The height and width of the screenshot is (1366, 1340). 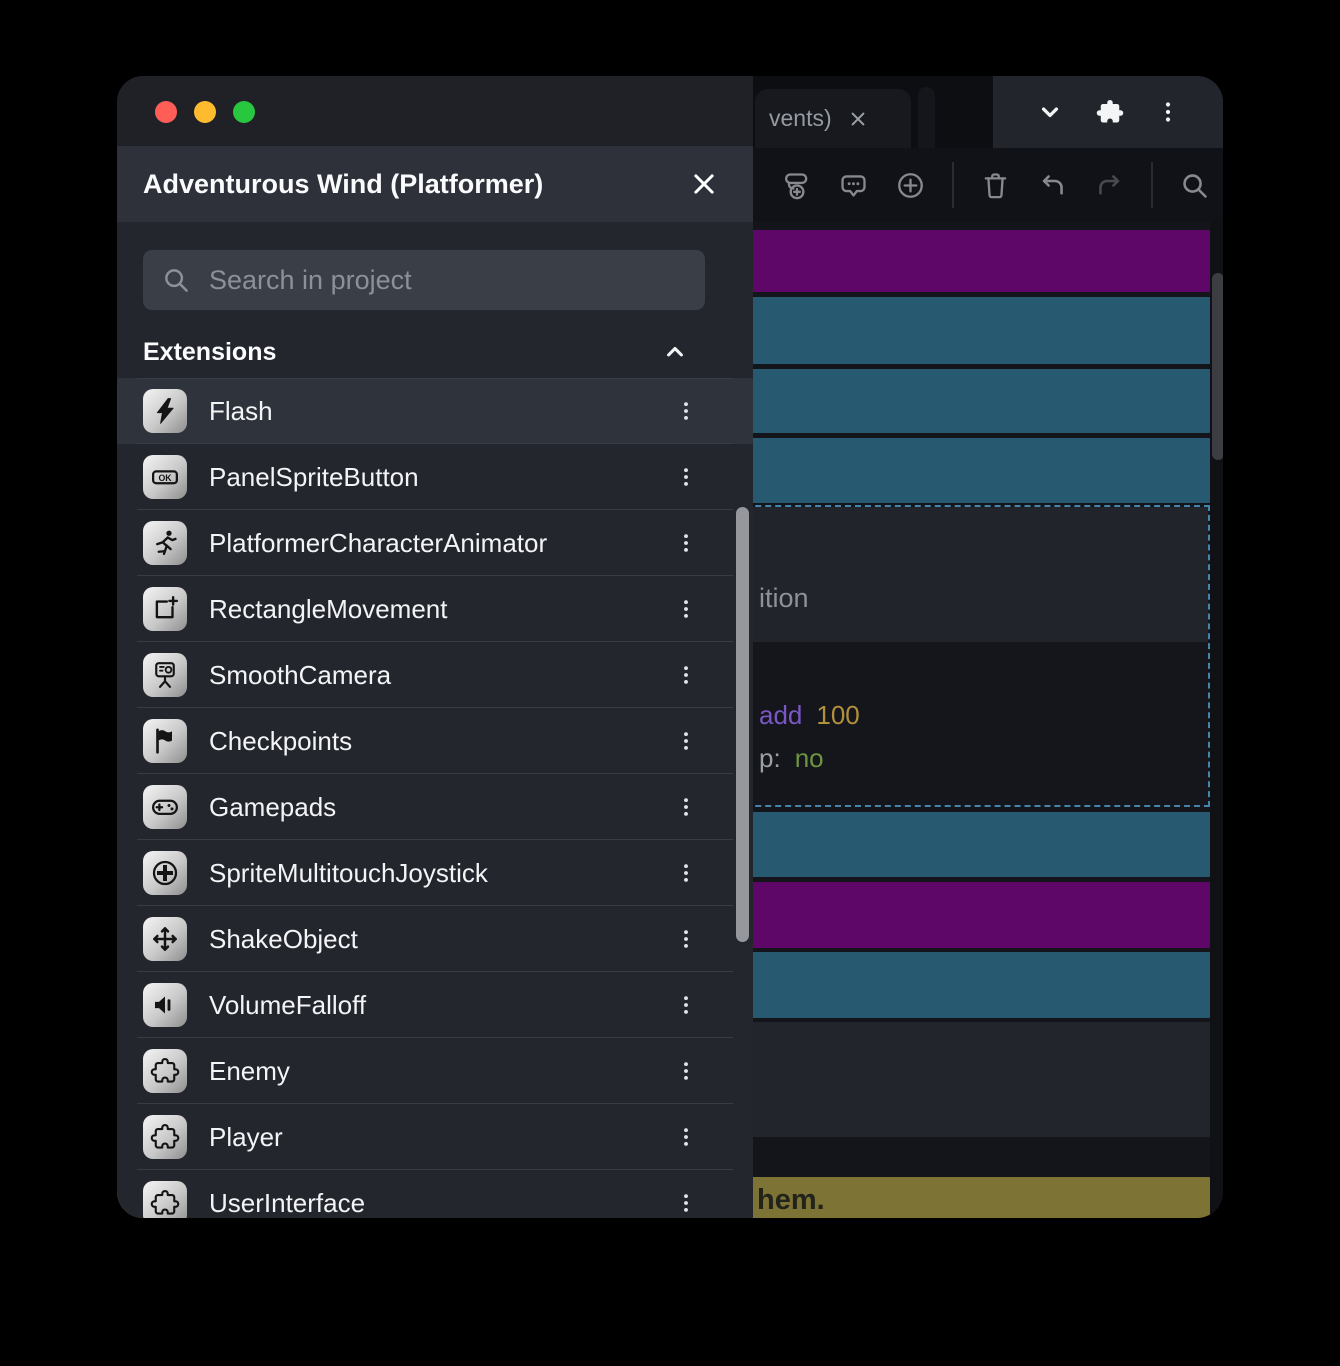 I want to click on extension-item-label: RectangleMovement, so click(x=328, y=608).